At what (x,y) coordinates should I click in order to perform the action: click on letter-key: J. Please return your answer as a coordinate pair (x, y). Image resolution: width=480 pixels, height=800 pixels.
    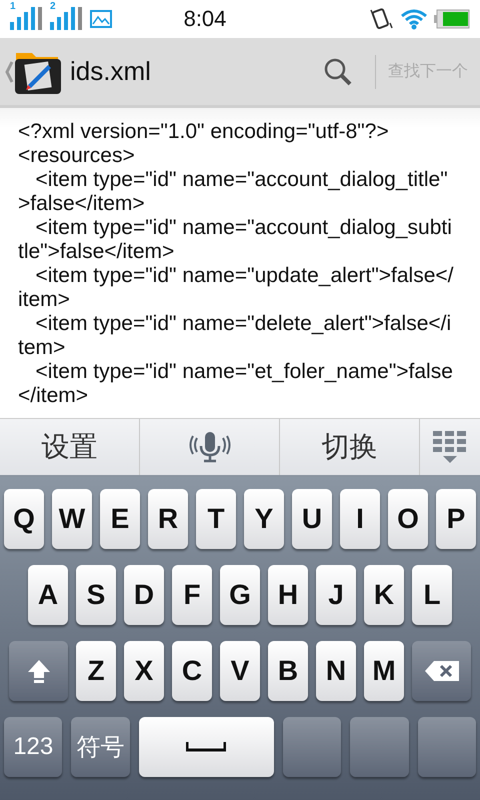
    Looking at the image, I should click on (336, 595).